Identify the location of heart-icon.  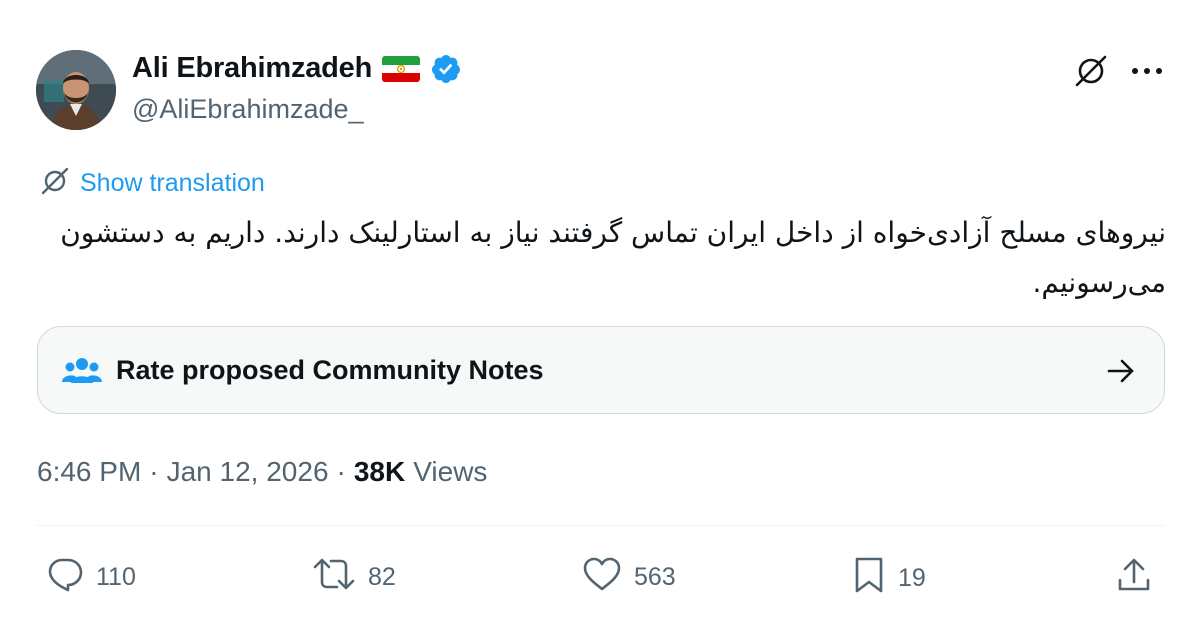
(602, 577).